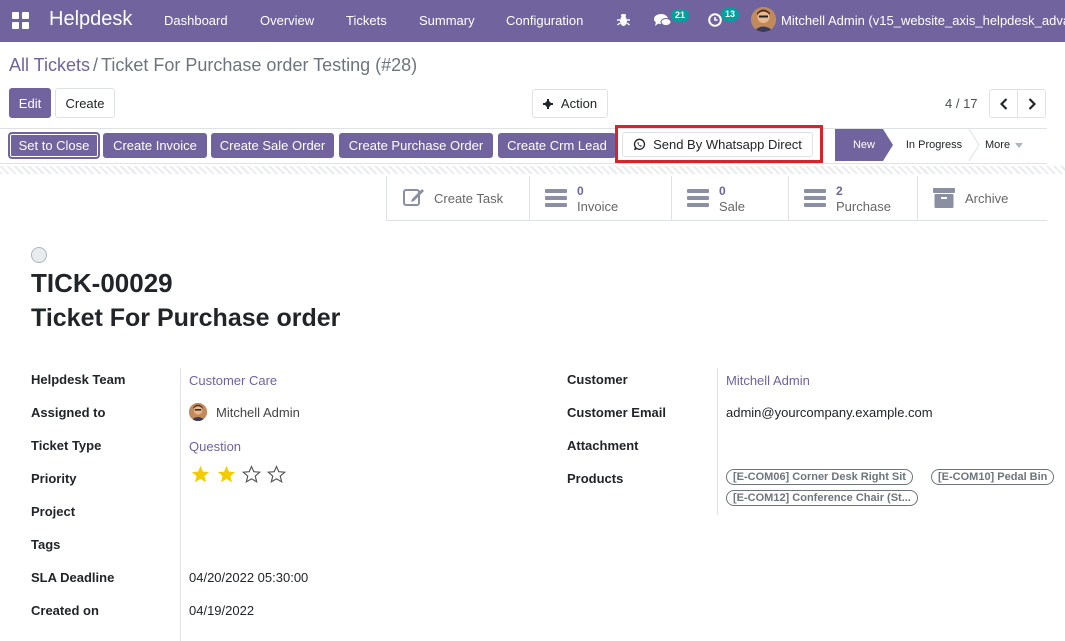 The image size is (1065, 641). What do you see at coordinates (556, 198) in the screenshot?
I see `invoice-stack-icon` at bounding box center [556, 198].